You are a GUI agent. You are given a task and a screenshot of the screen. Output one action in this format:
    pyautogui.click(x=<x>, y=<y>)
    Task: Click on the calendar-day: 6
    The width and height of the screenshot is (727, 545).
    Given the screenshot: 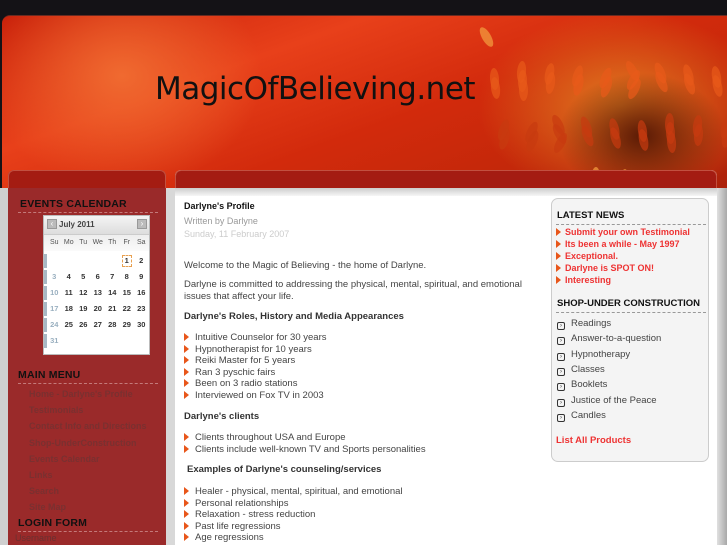 What is the action you would take?
    pyautogui.click(x=98, y=277)
    